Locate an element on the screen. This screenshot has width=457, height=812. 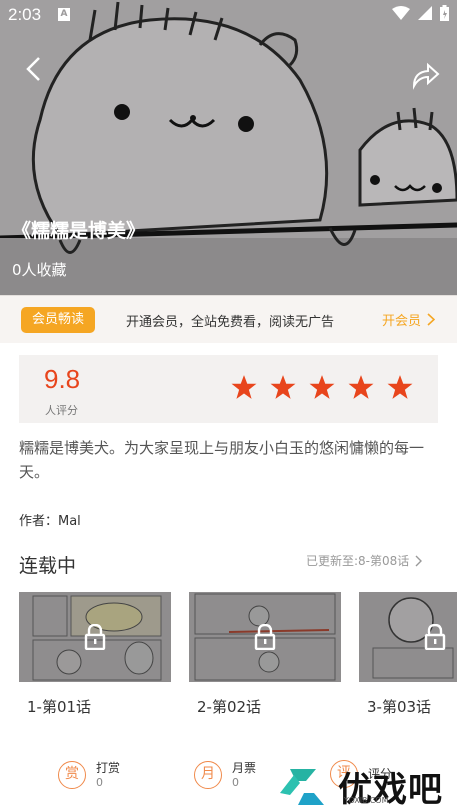
reward-icon: 赏 is located at coordinates (72, 774).